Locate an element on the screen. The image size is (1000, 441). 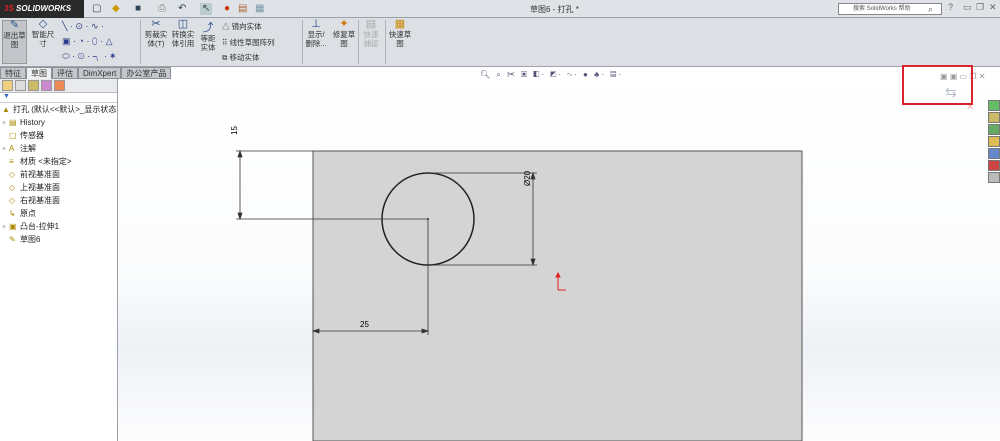
rebuild-icon: ● is located at coordinates (227, 9).